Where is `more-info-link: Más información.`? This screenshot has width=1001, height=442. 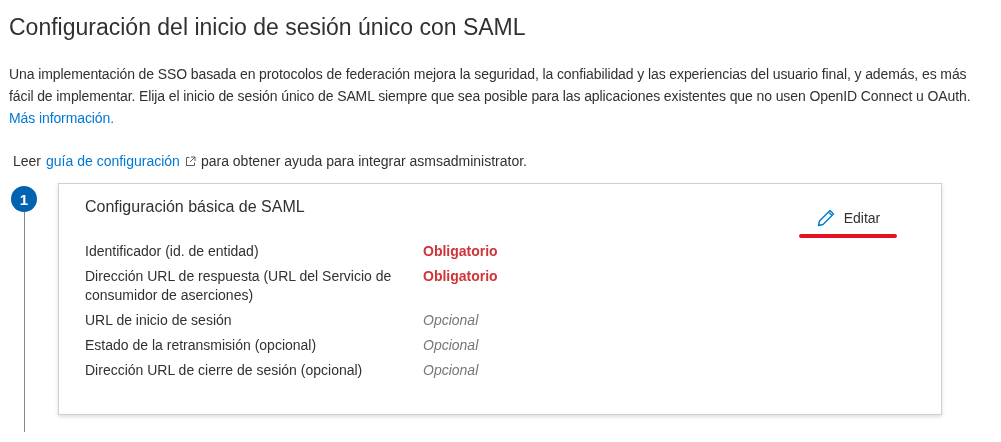 more-info-link: Más información. is located at coordinates (61, 118).